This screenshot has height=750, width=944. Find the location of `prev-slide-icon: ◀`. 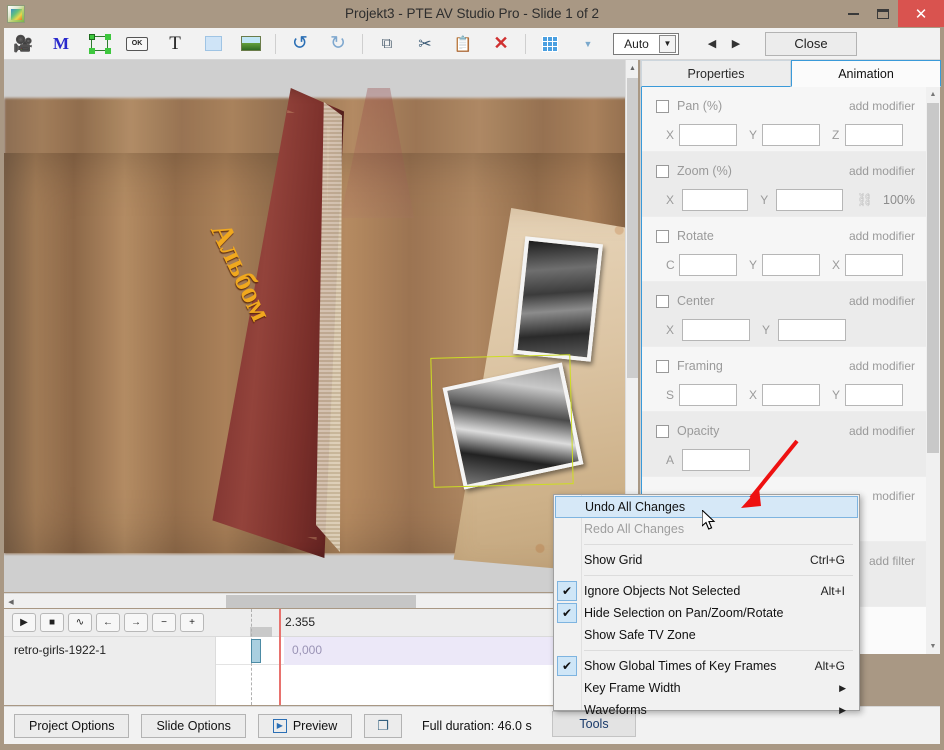

prev-slide-icon: ◀ is located at coordinates (712, 44).